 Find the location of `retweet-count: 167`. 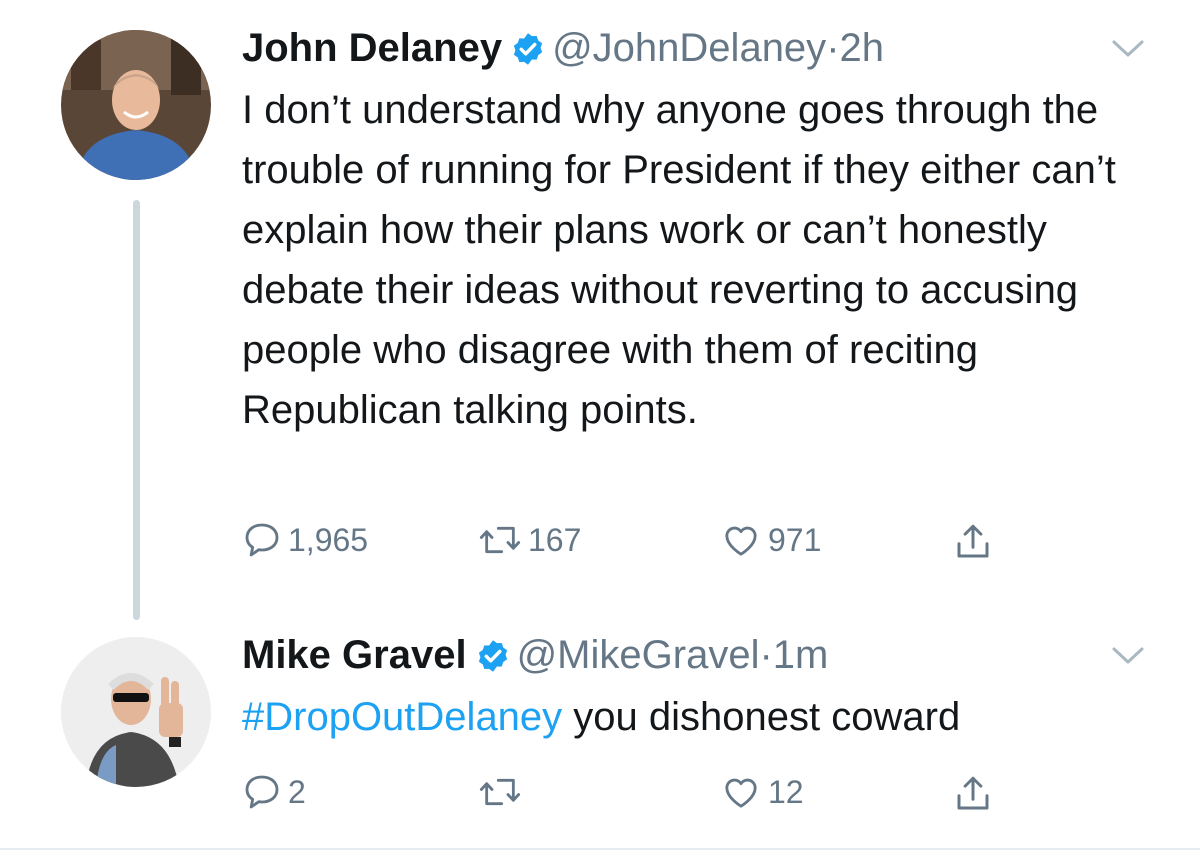

retweet-count: 167 is located at coordinates (555, 539).